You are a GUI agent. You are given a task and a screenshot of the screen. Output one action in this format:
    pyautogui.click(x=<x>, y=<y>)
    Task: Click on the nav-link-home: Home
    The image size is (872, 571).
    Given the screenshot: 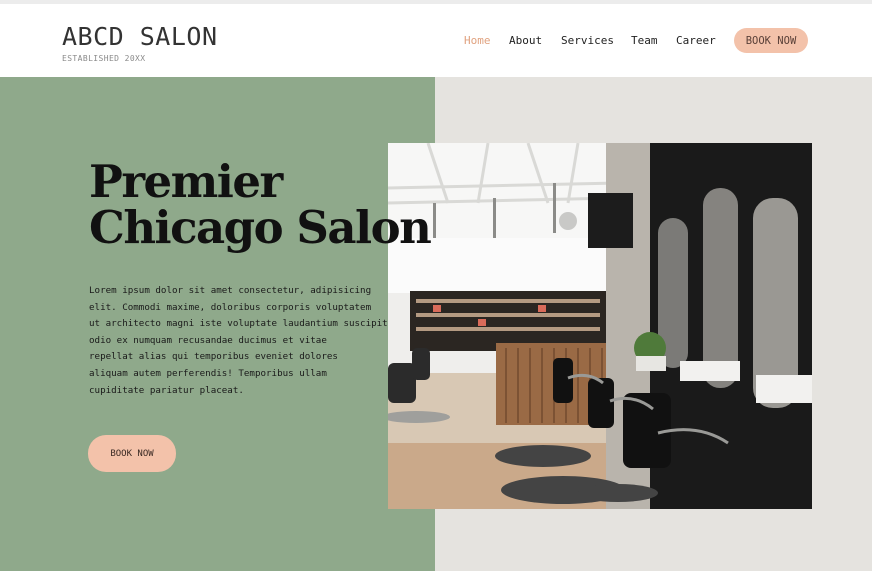 What is the action you would take?
    pyautogui.click(x=477, y=41)
    